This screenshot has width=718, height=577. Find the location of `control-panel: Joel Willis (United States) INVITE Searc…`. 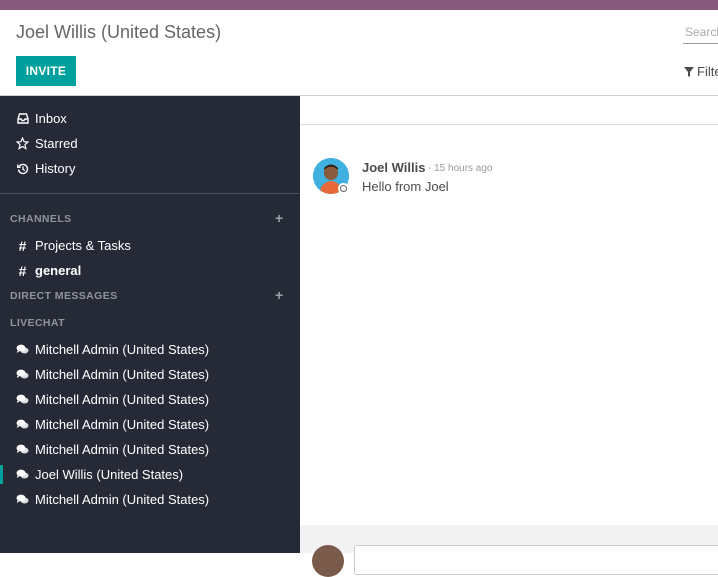

control-panel: Joel Willis (United States) INVITE Searc… is located at coordinates (359, 53).